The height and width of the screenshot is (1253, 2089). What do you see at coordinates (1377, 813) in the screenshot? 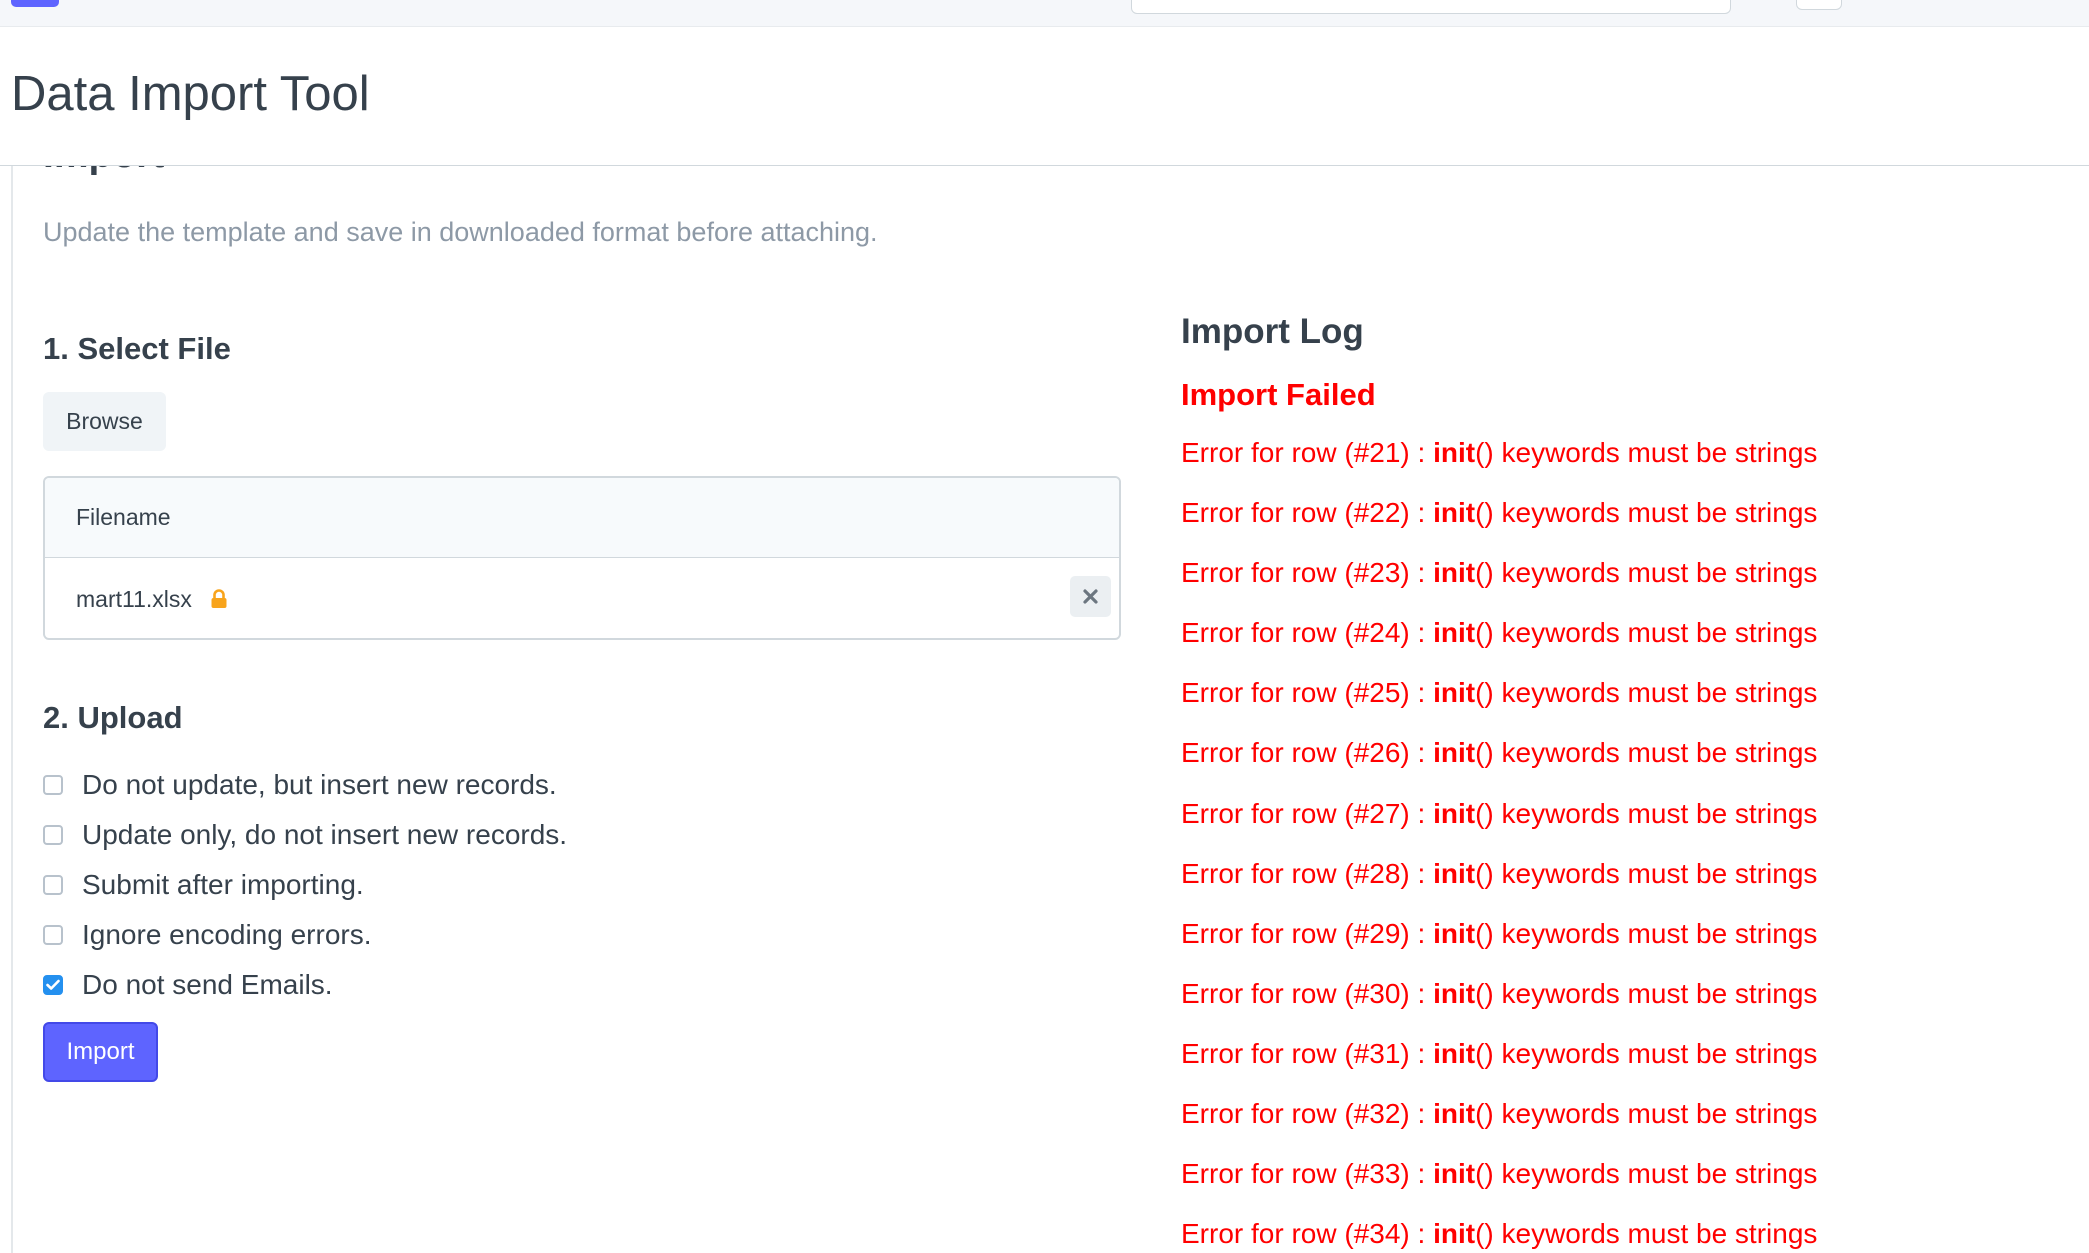
I see `error-row-number: #27` at bounding box center [1377, 813].